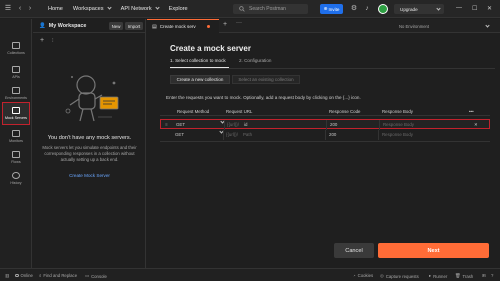  I want to click on sidebar-item-flows: Flows, so click(16, 157).